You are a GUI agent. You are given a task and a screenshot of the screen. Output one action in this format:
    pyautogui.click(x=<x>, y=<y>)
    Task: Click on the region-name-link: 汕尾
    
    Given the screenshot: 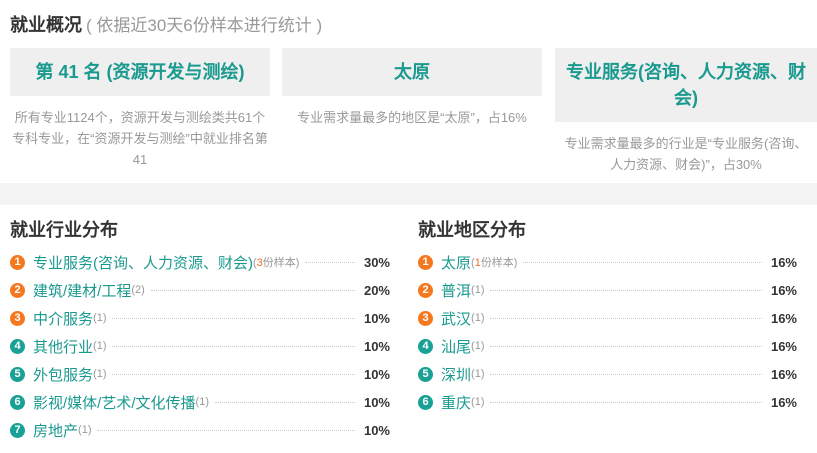 What is the action you would take?
    pyautogui.click(x=456, y=346)
    